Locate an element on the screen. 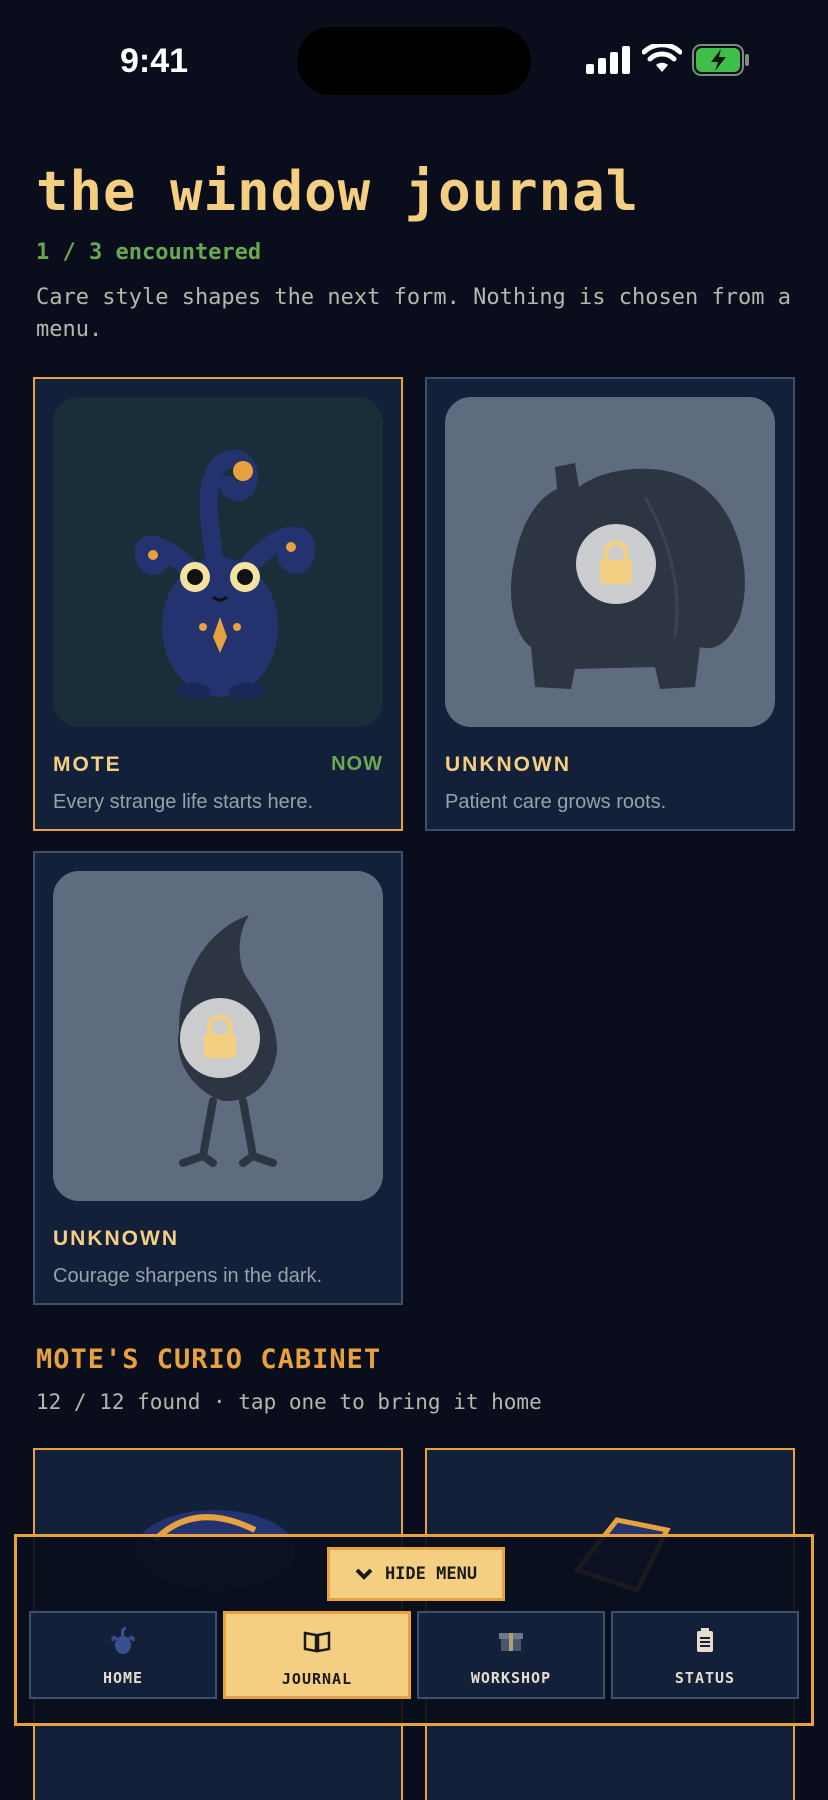 This screenshot has width=828, height=1800. encounter-count: 1 / 3 encountered is located at coordinates (149, 252).